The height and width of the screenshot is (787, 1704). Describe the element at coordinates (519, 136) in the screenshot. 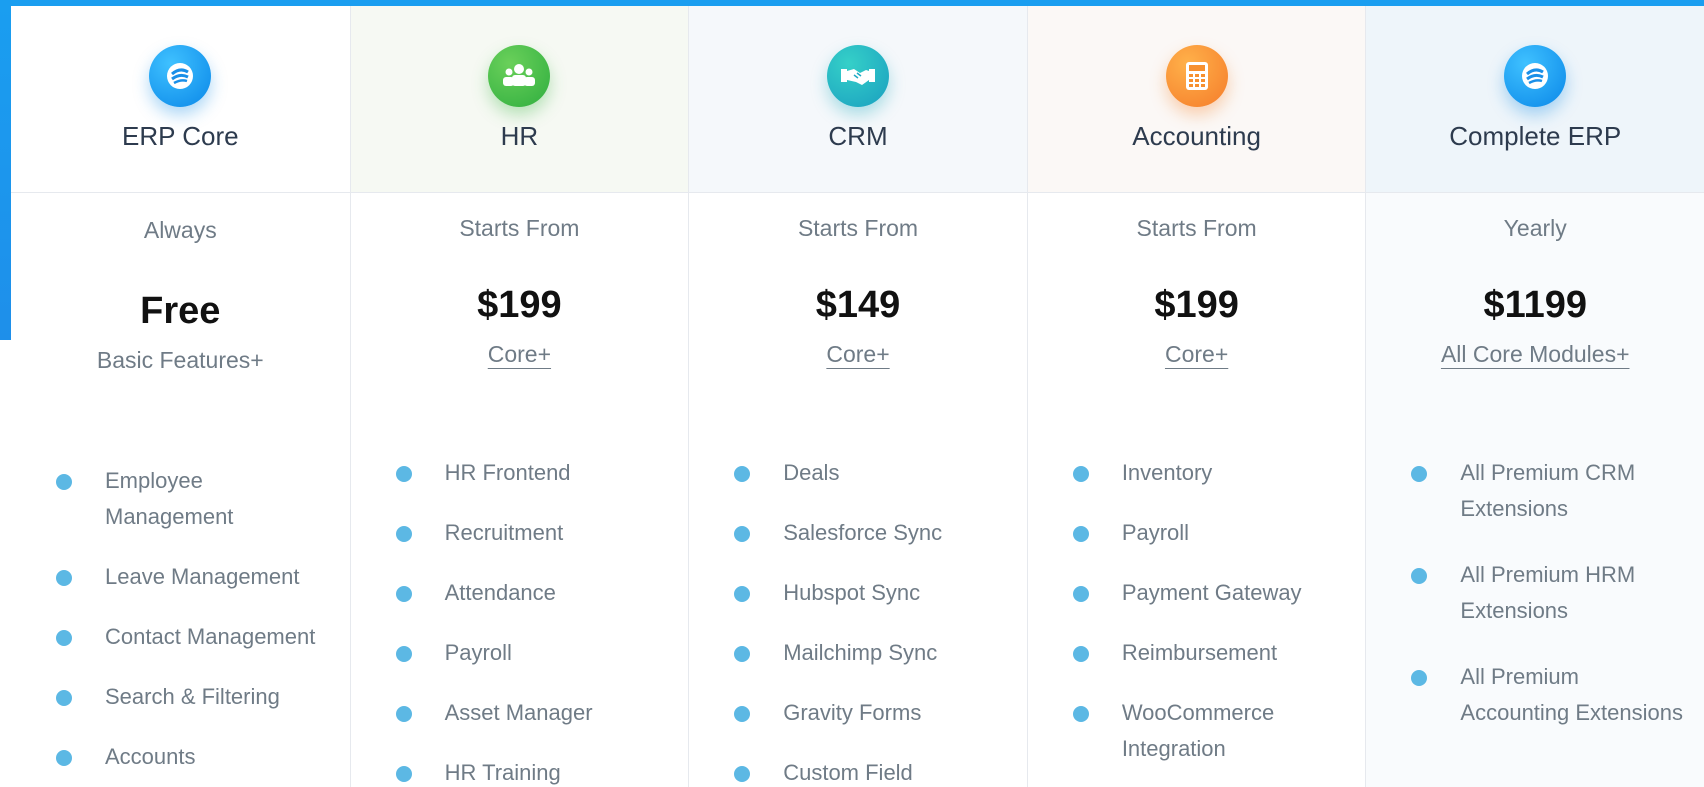

I see `plan-name: HR` at that location.